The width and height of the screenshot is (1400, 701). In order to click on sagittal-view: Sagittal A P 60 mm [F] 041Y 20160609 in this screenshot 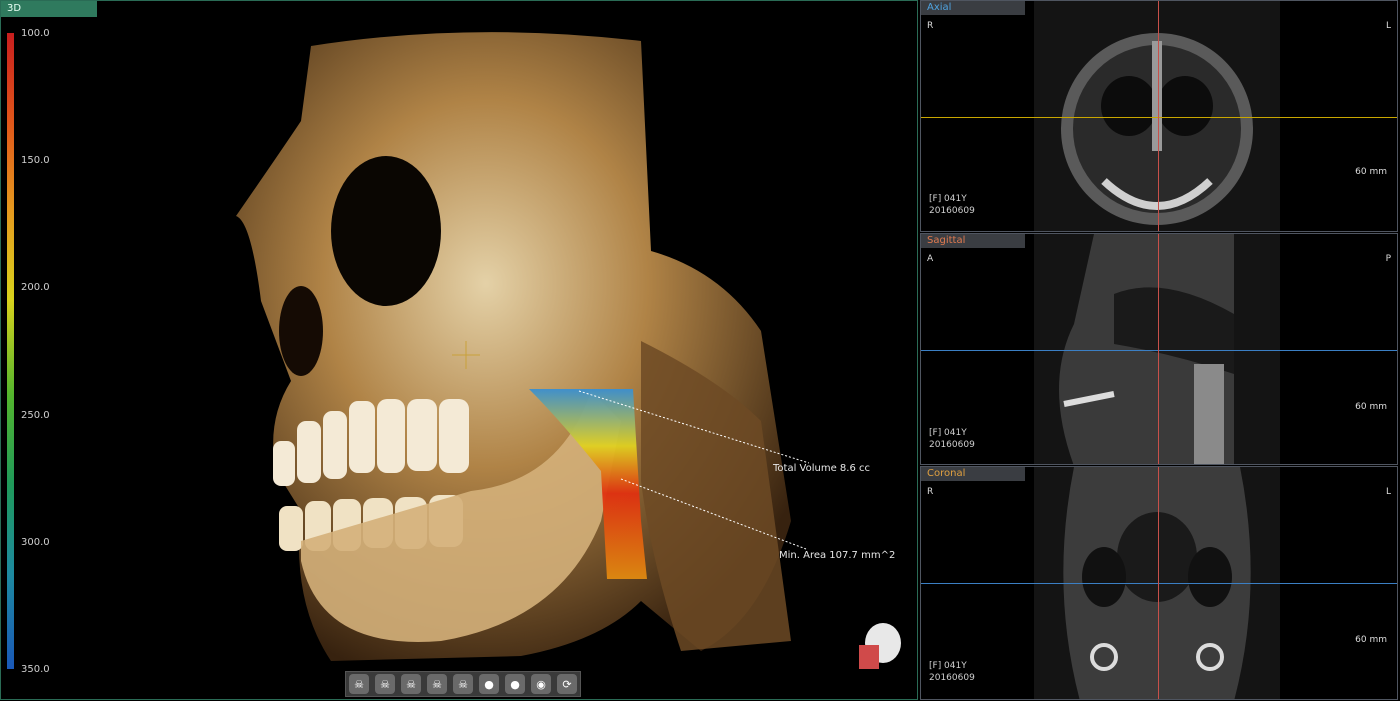, I will do `click(1159, 349)`.